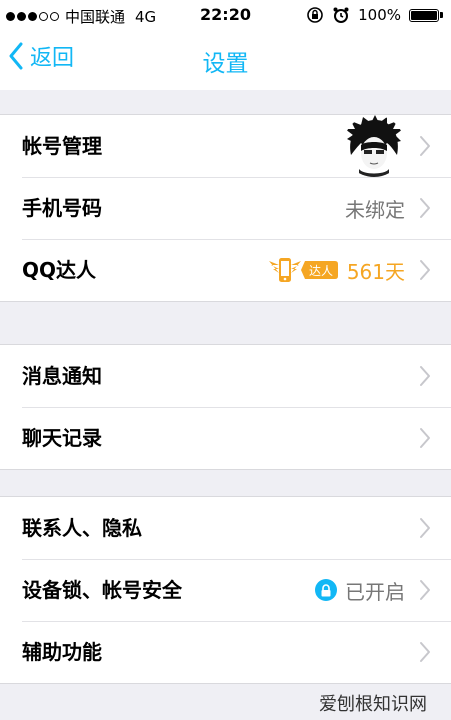  Describe the element at coordinates (326, 590) in the screenshot. I see `lock-icon` at that location.